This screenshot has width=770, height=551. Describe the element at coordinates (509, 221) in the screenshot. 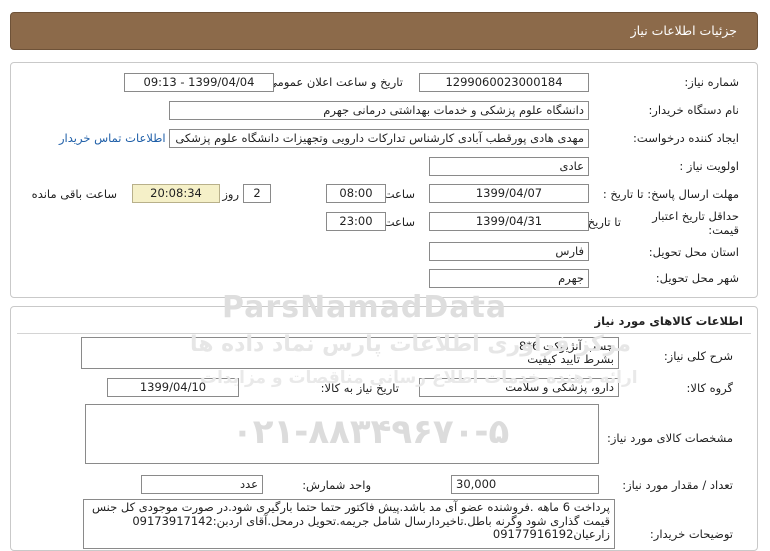

I see `validity-date-field: 1399/04/31` at that location.